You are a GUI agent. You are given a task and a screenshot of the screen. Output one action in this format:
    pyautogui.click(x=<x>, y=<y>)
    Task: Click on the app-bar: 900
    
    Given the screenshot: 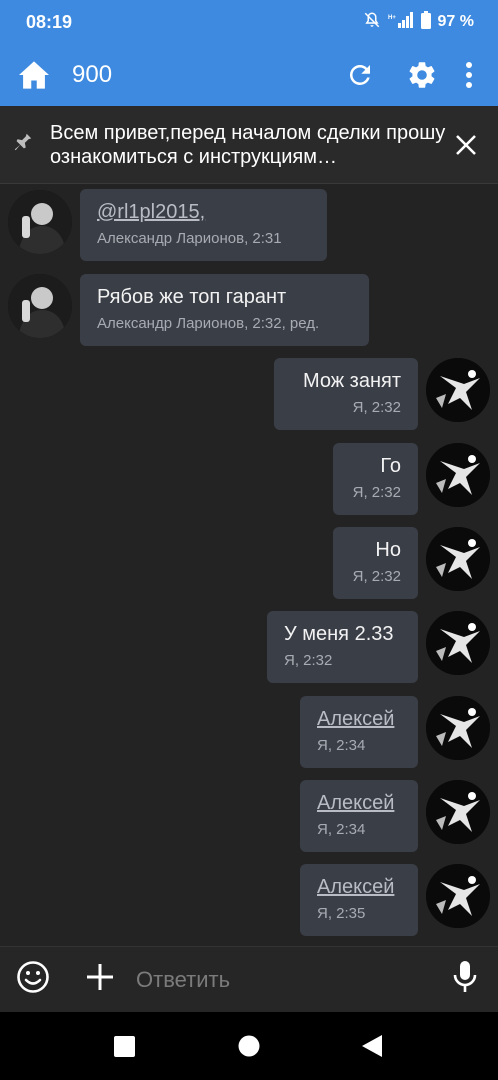 What is the action you would take?
    pyautogui.click(x=249, y=75)
    